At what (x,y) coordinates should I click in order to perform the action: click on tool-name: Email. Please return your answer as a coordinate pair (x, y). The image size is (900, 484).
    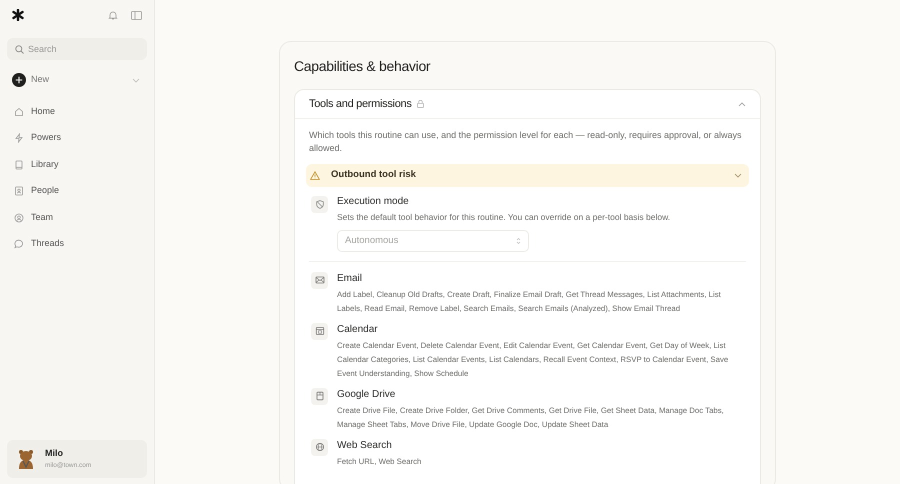
    Looking at the image, I should click on (350, 279).